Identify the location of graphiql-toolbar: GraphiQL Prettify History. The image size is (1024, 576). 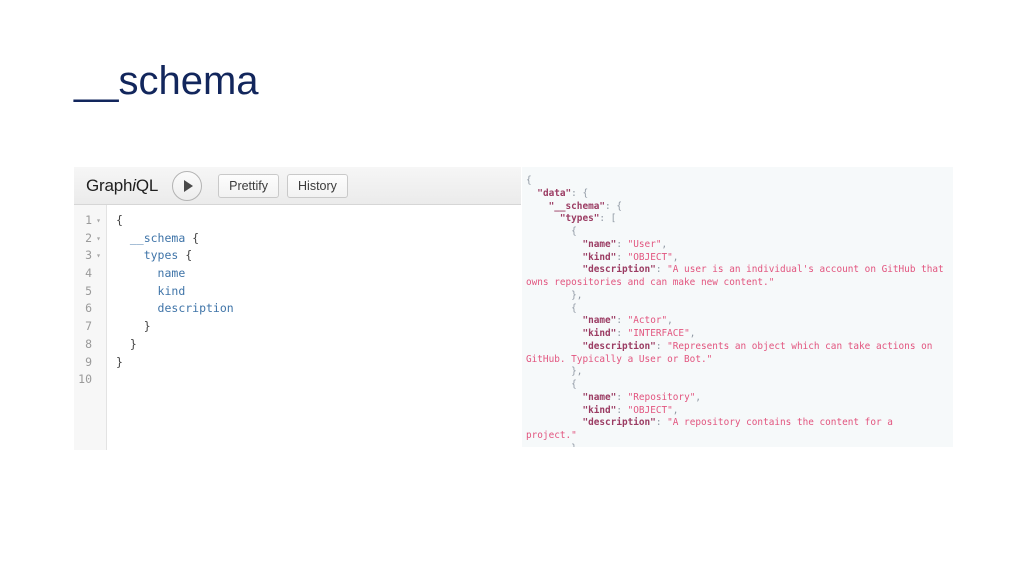
(297, 186).